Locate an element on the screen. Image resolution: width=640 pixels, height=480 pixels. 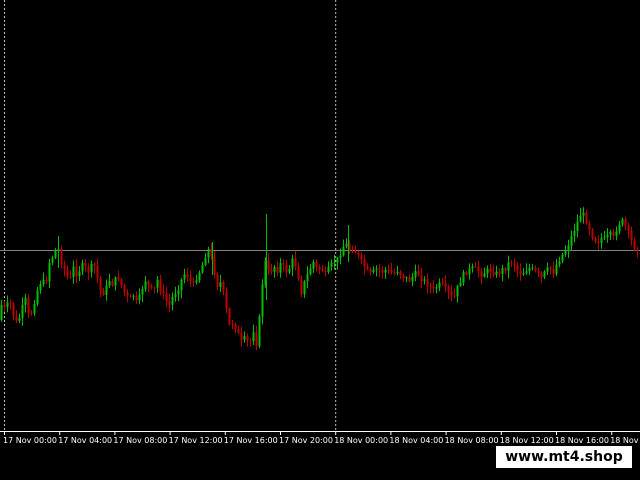
x-tick-label: 18 Nov 12:00 is located at coordinates (527, 440).